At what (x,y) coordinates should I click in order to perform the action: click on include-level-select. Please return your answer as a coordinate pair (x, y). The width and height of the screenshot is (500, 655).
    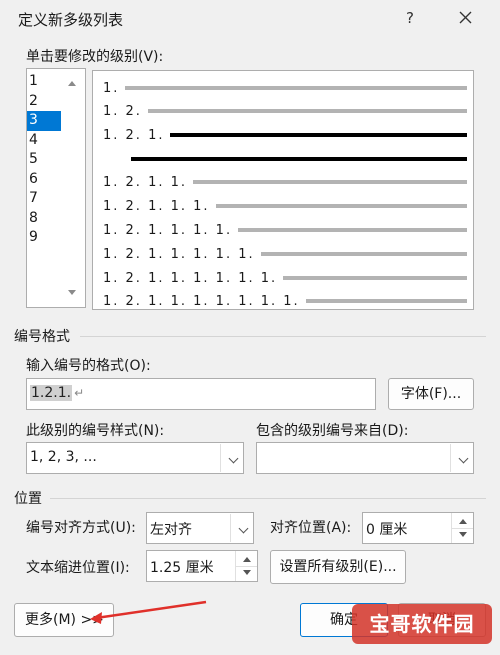
    Looking at the image, I should click on (365, 458).